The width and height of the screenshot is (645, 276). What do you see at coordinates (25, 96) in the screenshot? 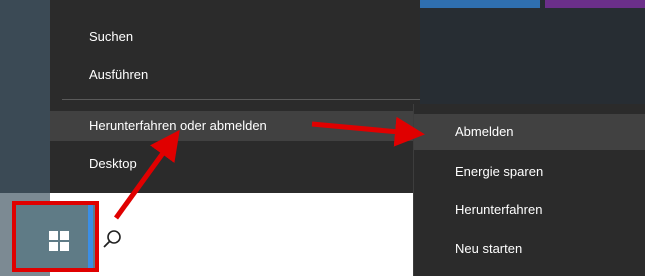
I see `desktop-background` at bounding box center [25, 96].